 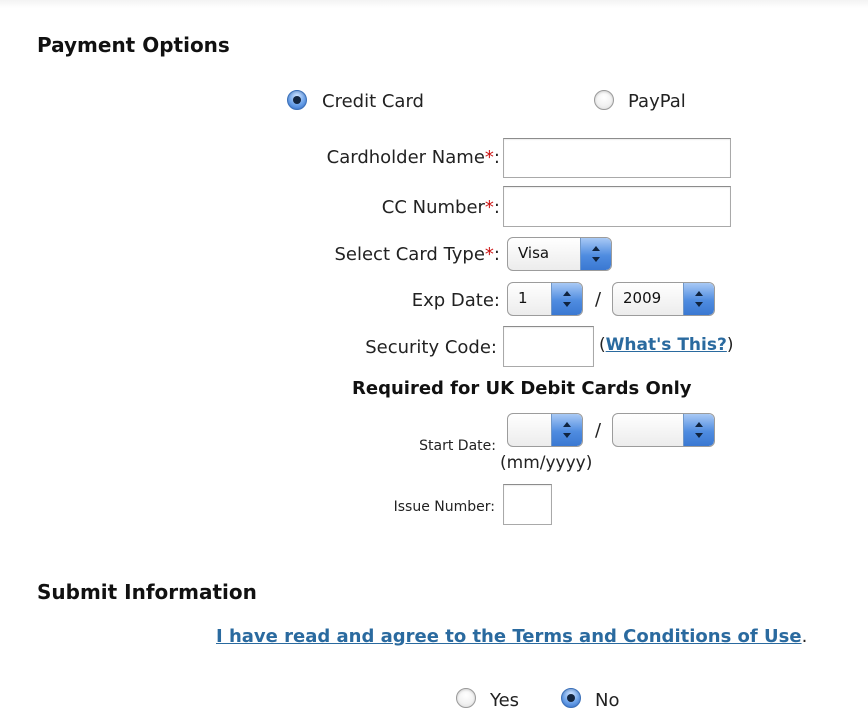 What do you see at coordinates (147, 592) in the screenshot?
I see `submit-information-title: Submit Information` at bounding box center [147, 592].